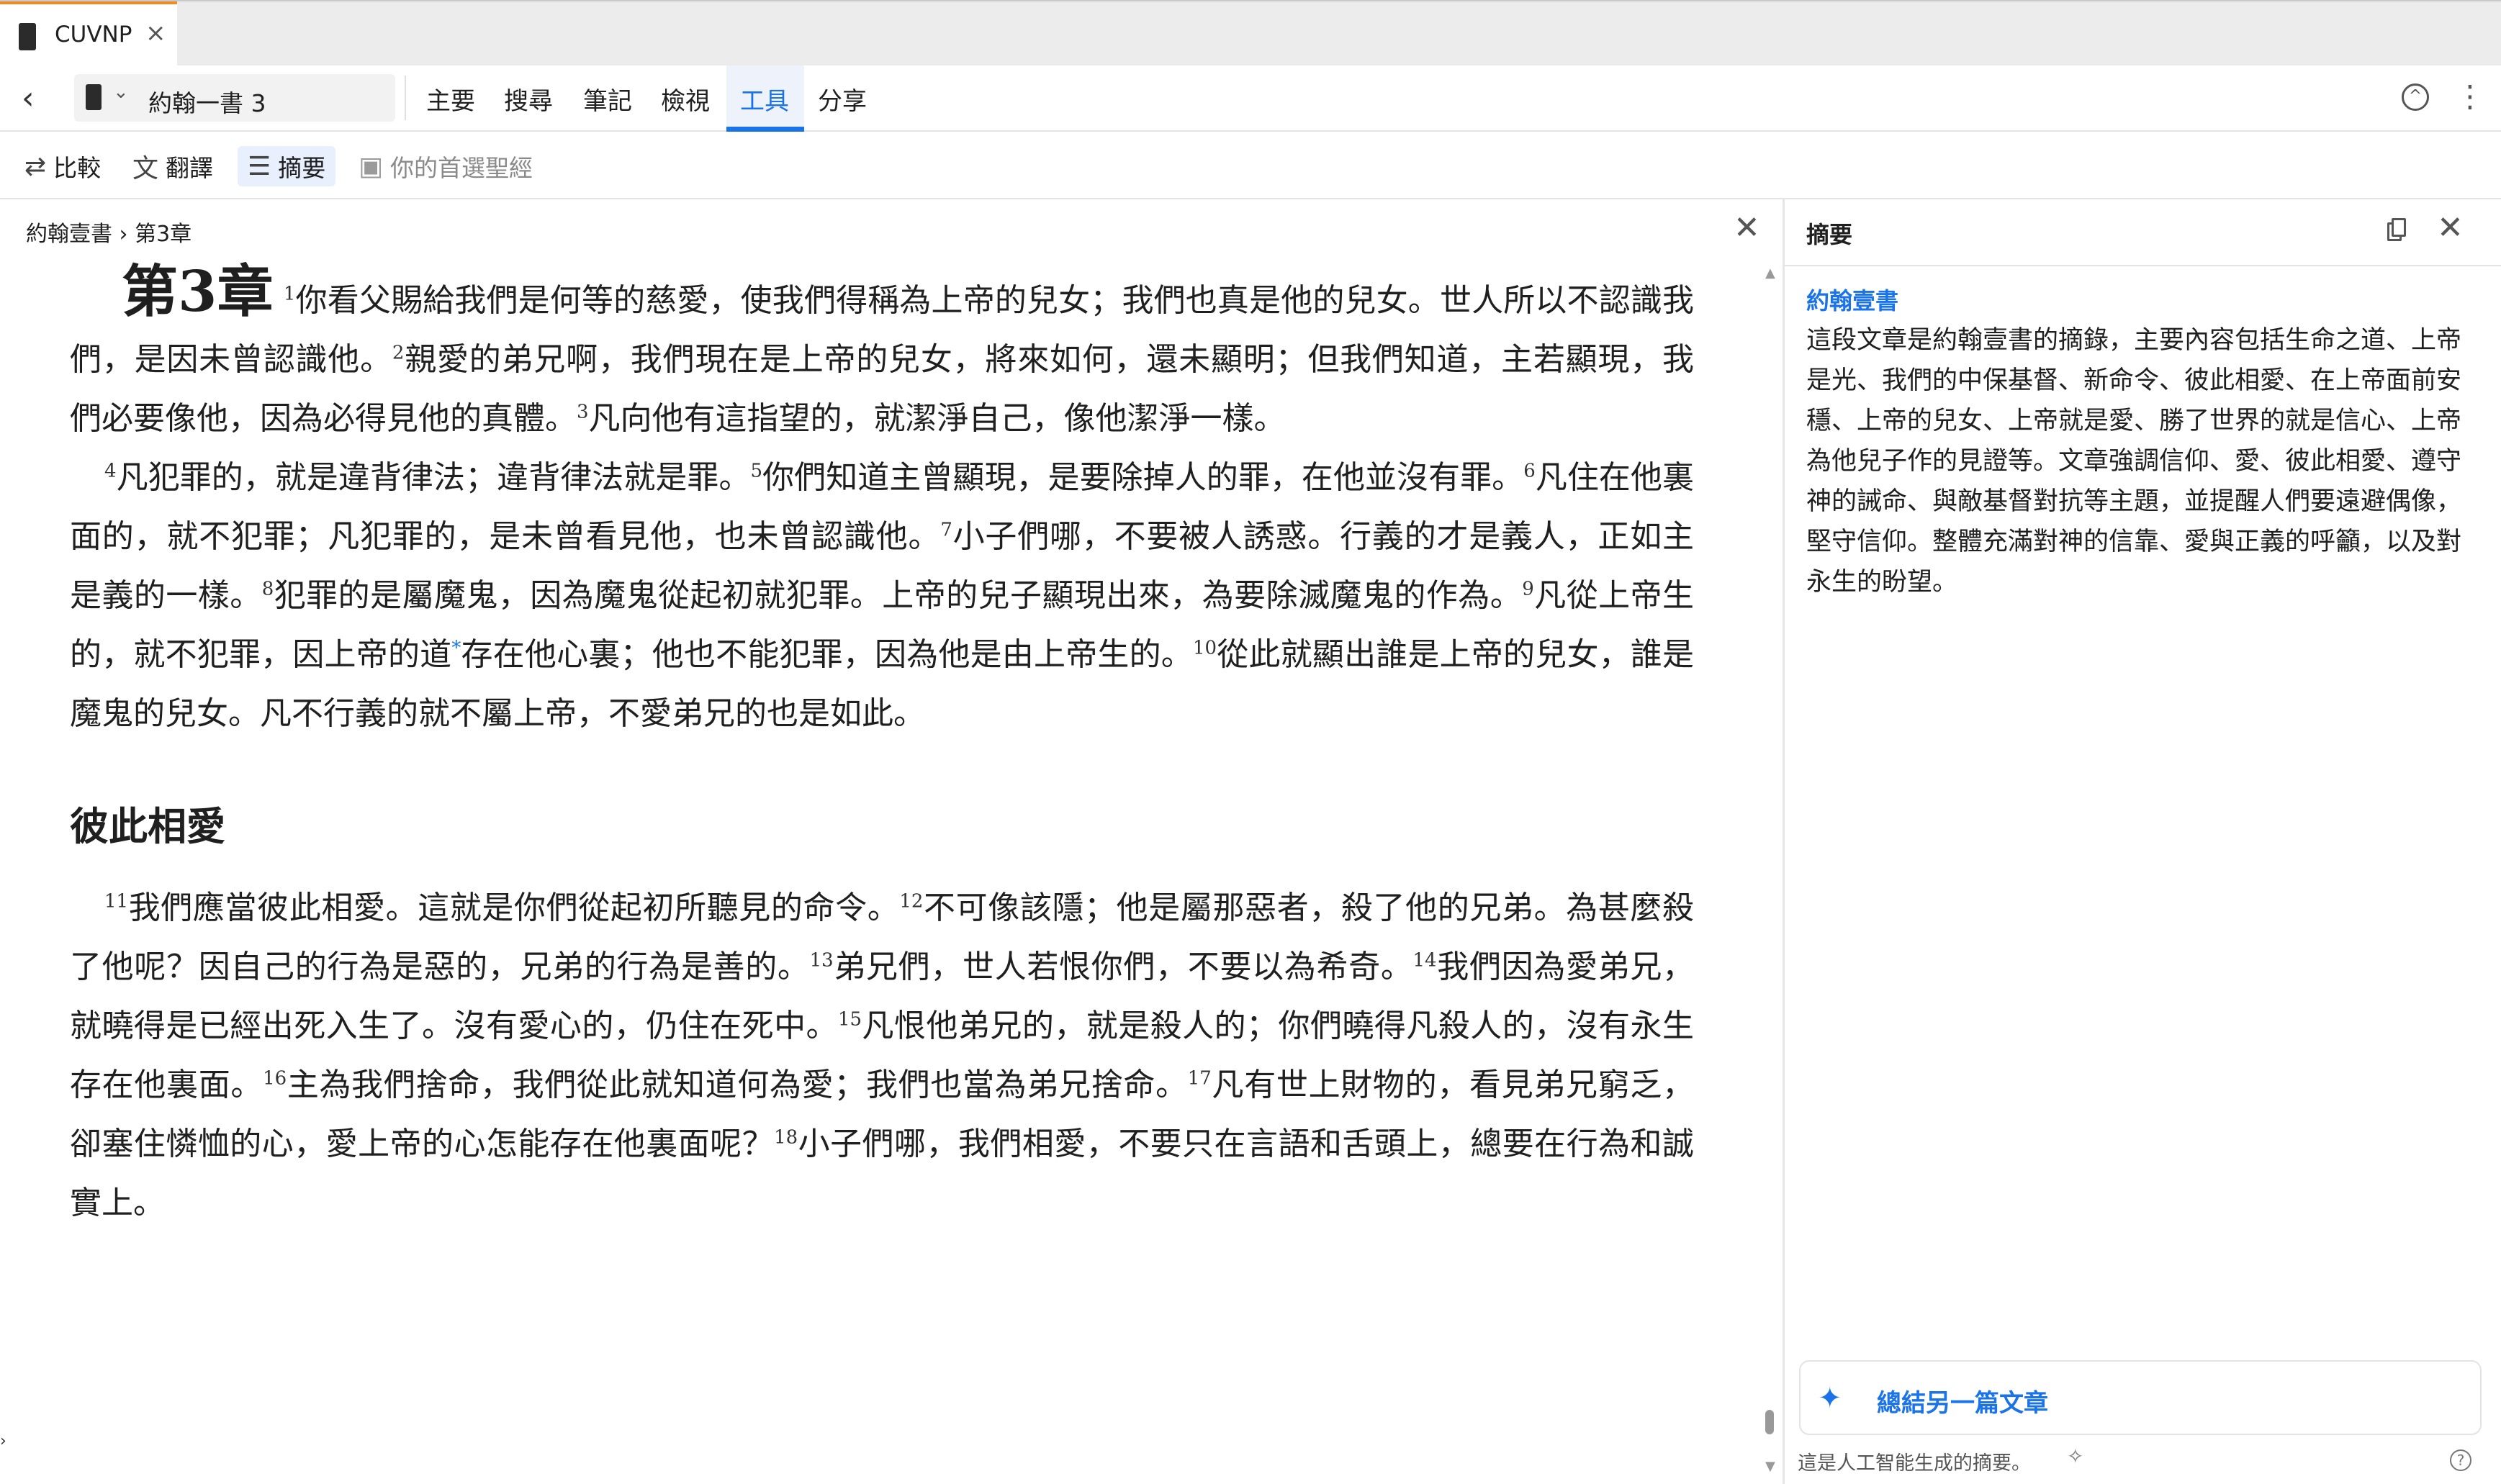  I want to click on chapter-label: 第3章, so click(198, 292).